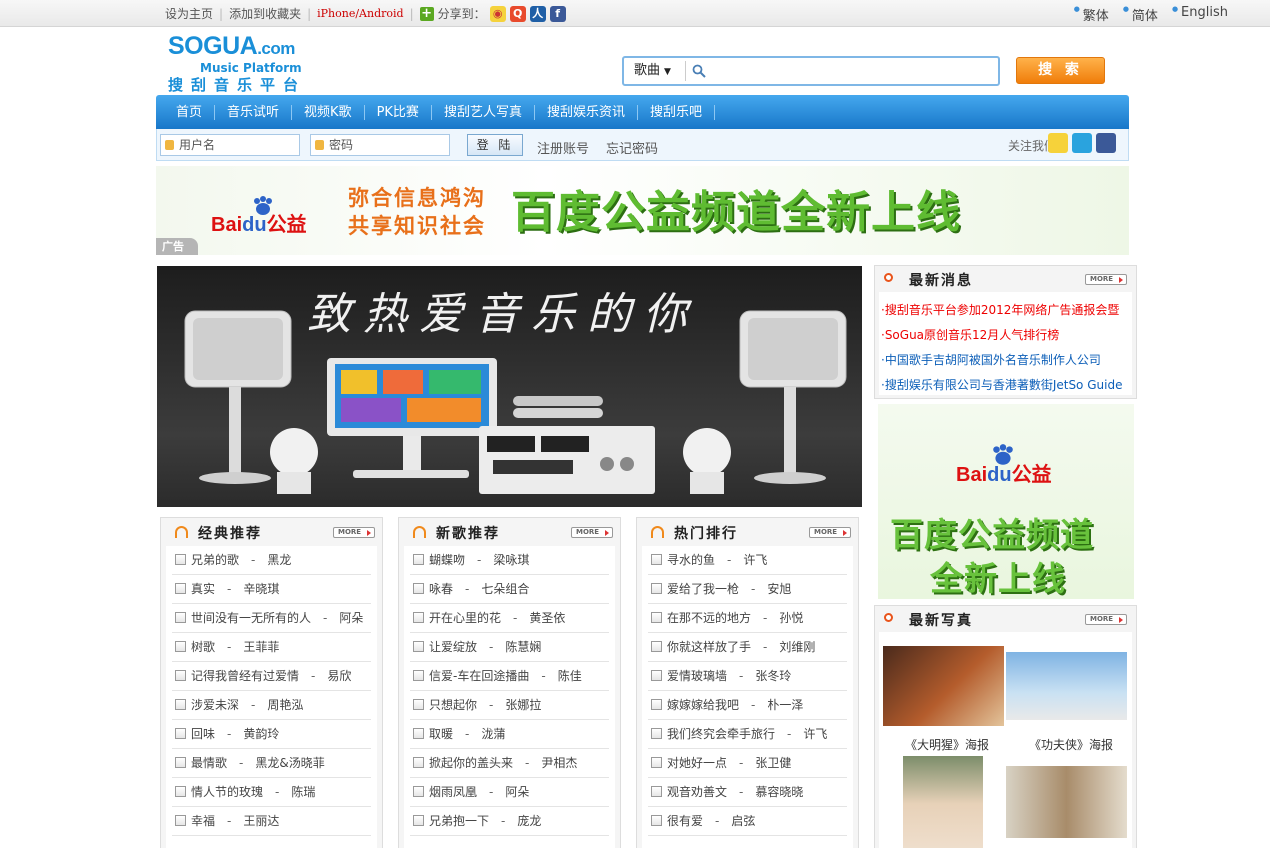 Image resolution: width=1270 pixels, height=848 pixels. I want to click on song-title: 树歌, so click(203, 647).